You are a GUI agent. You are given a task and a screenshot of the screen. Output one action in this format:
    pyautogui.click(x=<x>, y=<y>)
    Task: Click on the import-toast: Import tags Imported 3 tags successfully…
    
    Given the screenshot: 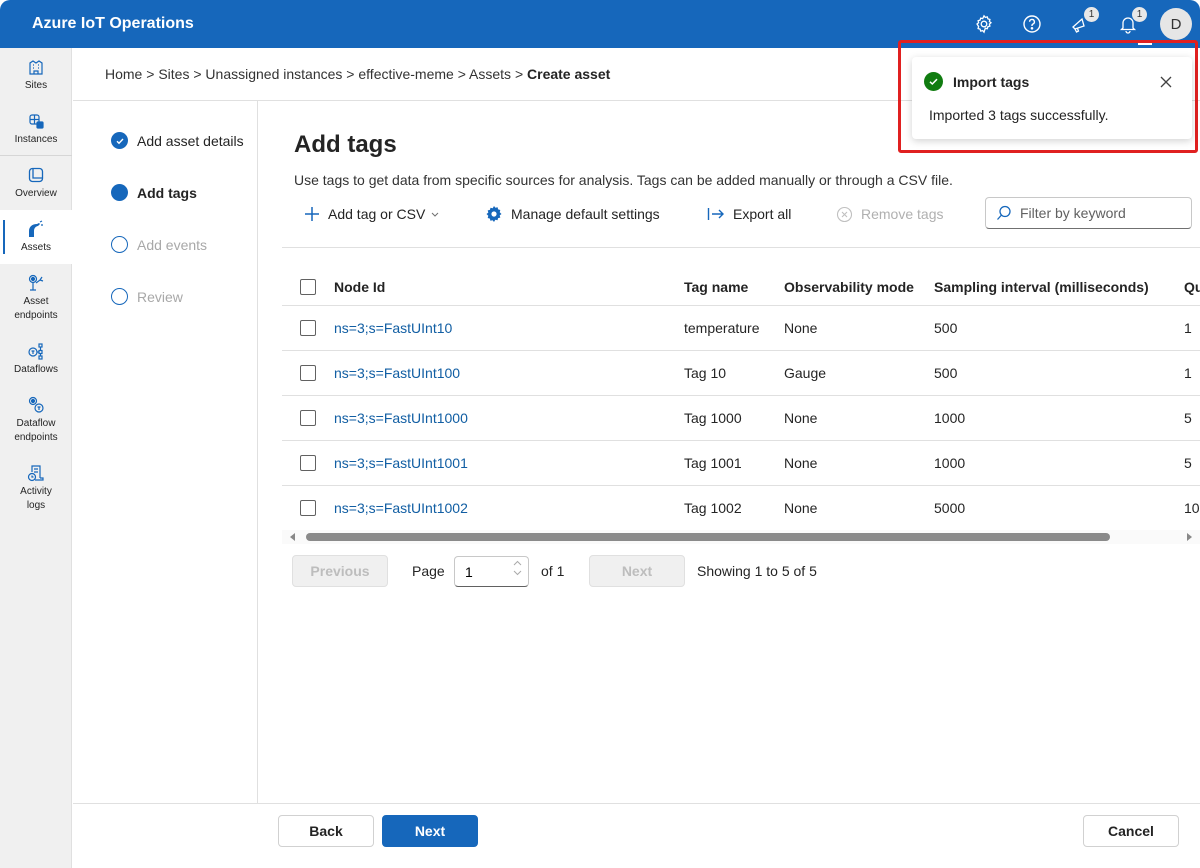 What is the action you would take?
    pyautogui.click(x=1052, y=98)
    